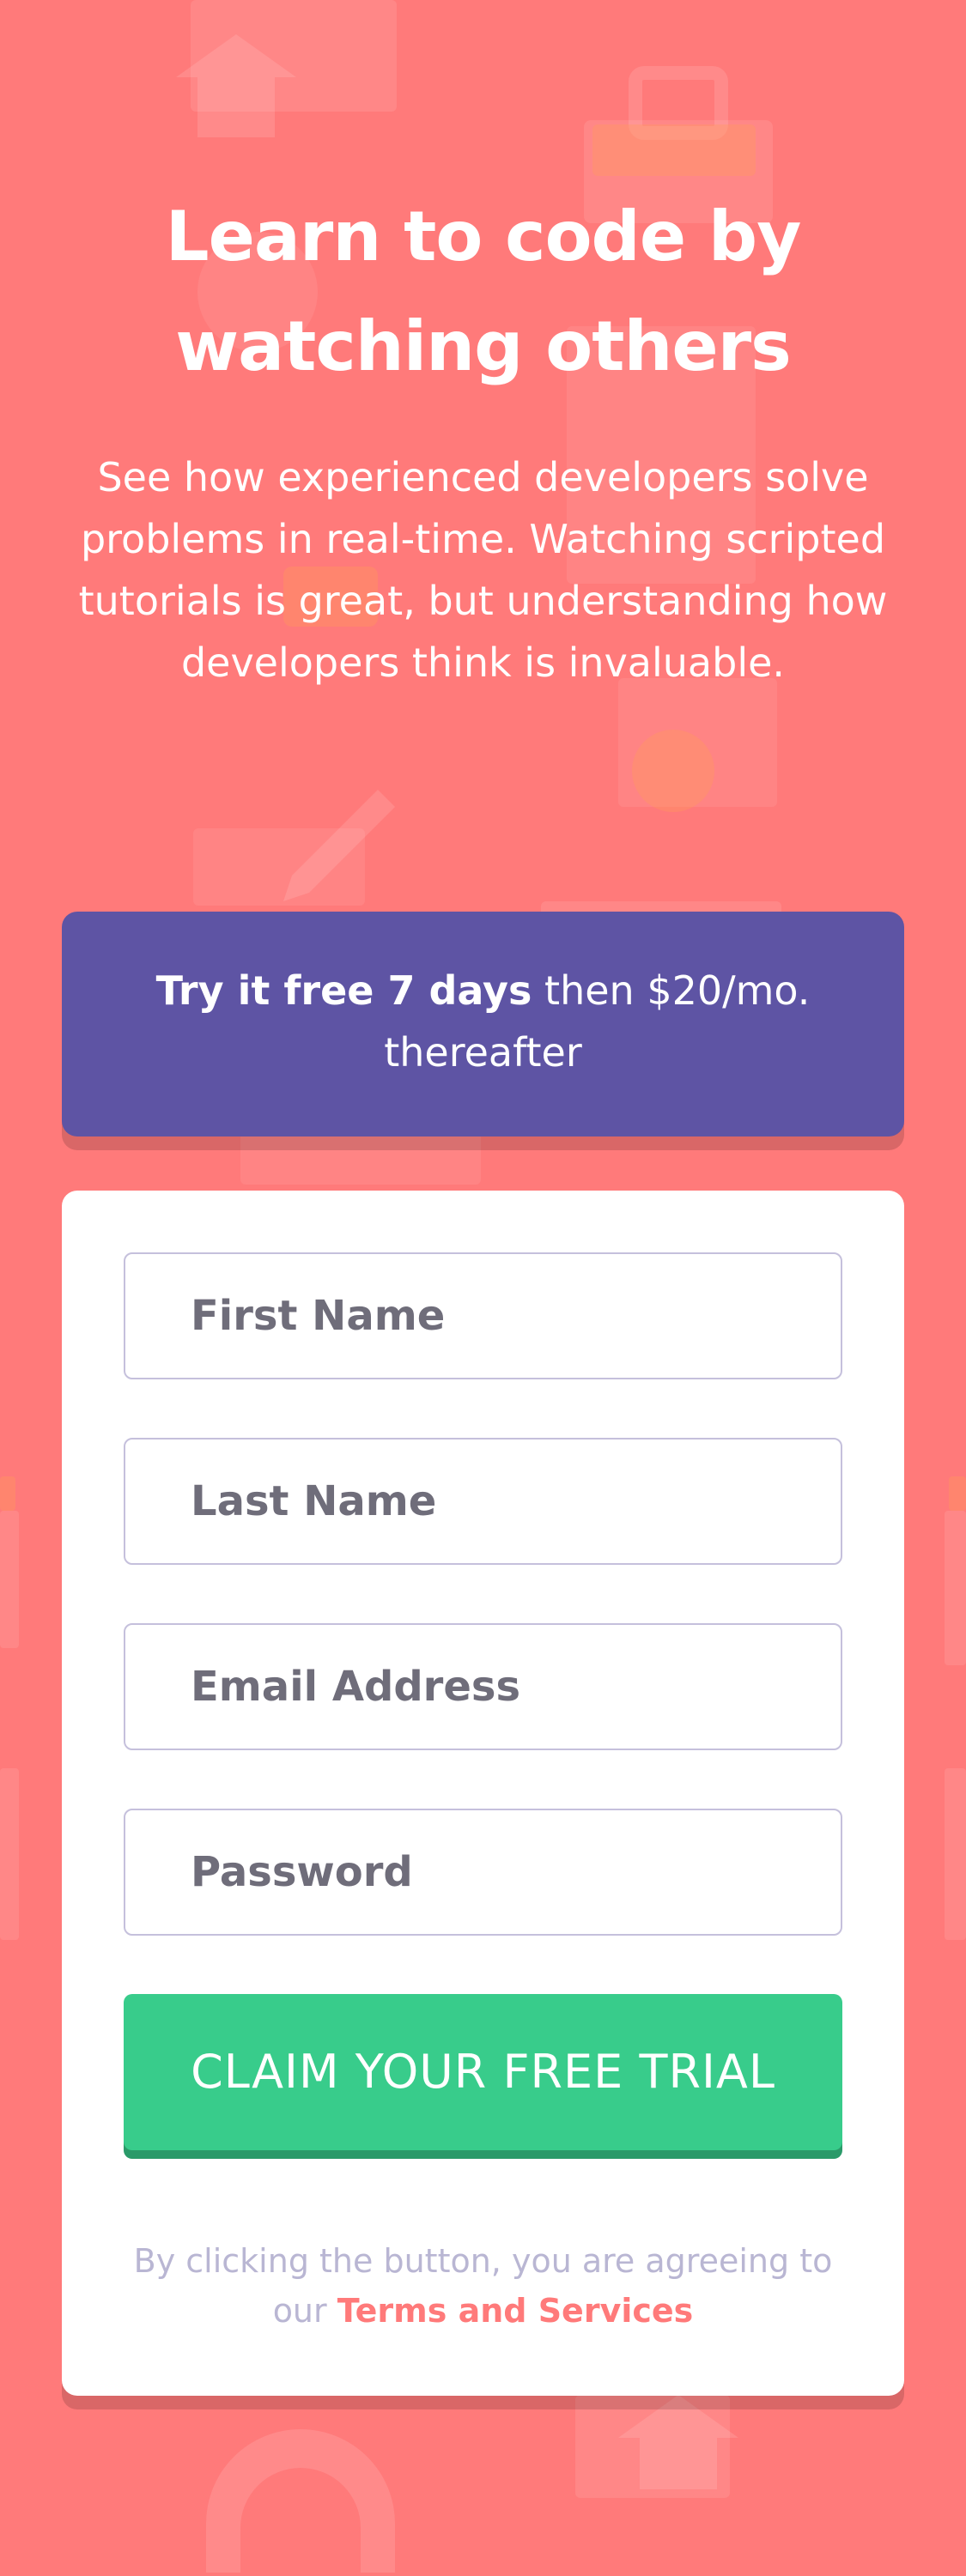 The image size is (966, 2576). Describe the element at coordinates (301, 2501) in the screenshot. I see `headphones-icon` at that location.